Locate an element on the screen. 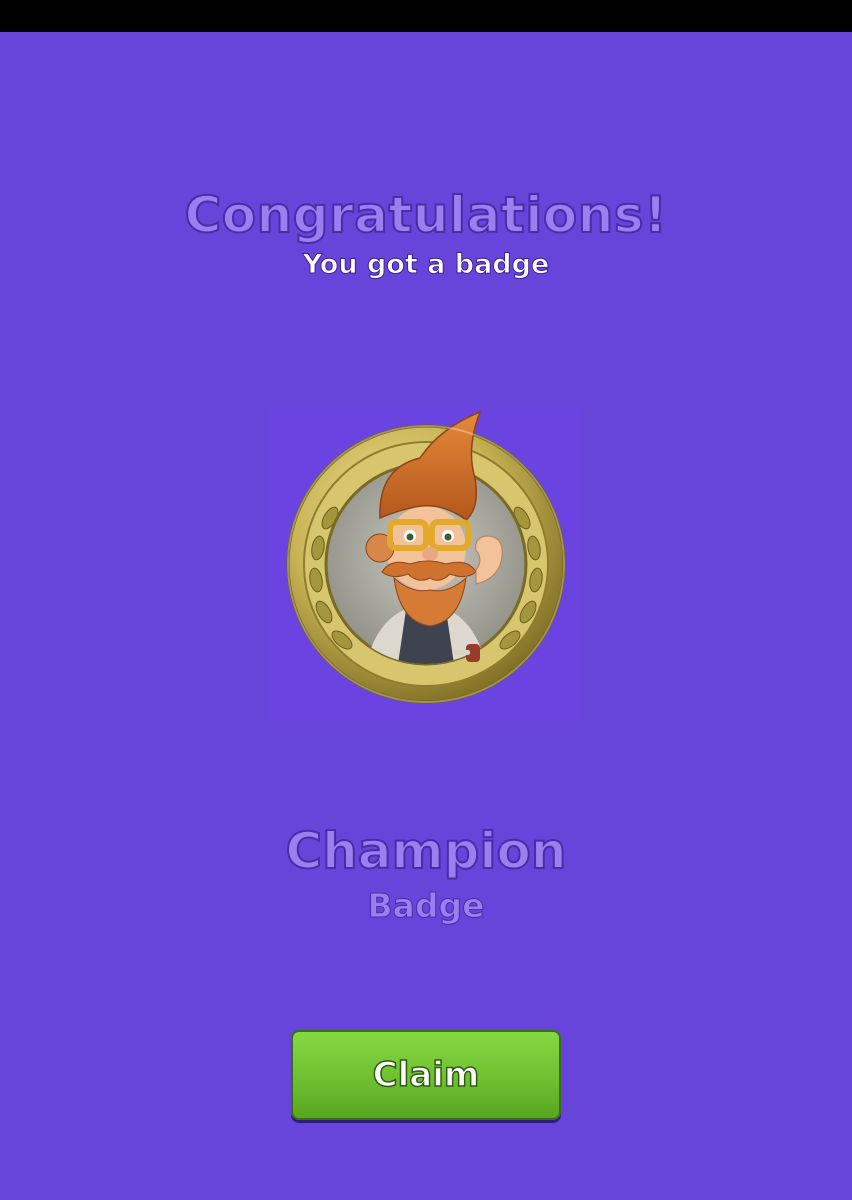  congratulations-title: Congratulations! is located at coordinates (426, 215).